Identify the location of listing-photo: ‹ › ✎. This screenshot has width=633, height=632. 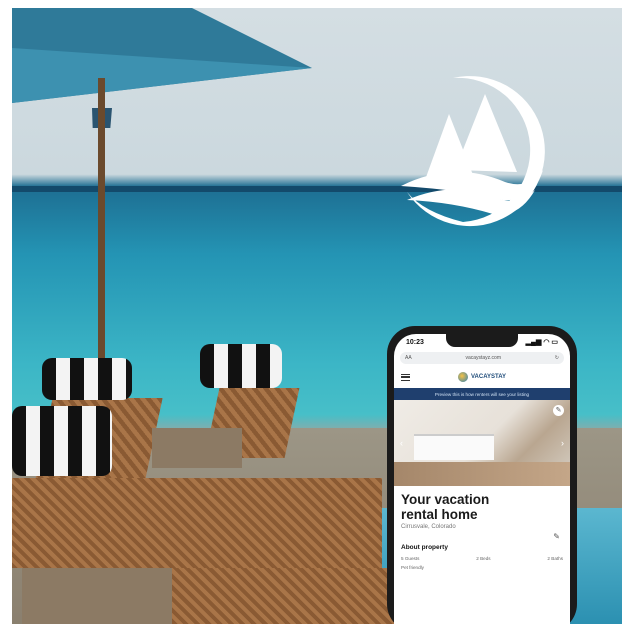
(482, 443).